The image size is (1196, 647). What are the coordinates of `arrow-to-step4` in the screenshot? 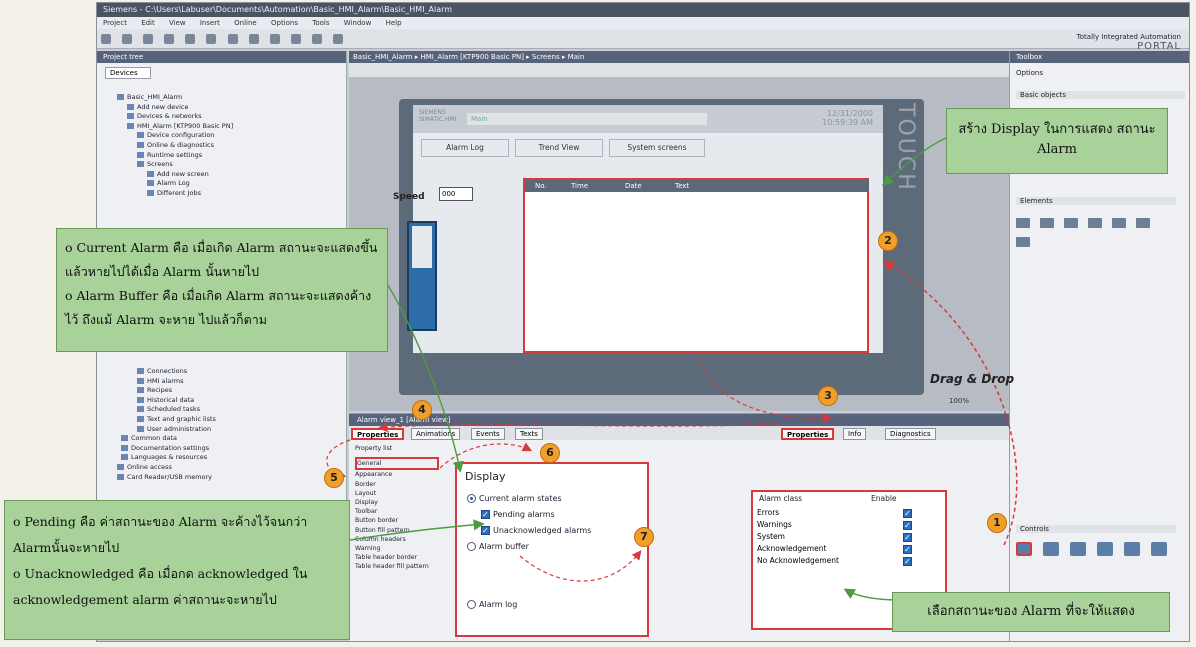 It's located at (579, 427).